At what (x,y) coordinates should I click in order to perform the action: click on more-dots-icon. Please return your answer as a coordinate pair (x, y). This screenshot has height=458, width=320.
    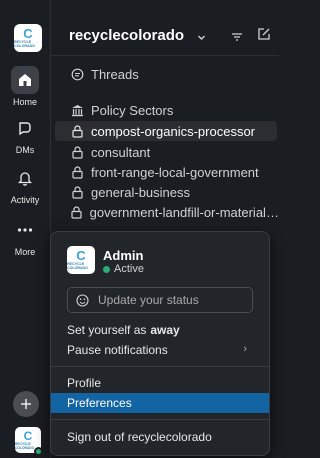
    Looking at the image, I should click on (25, 230).